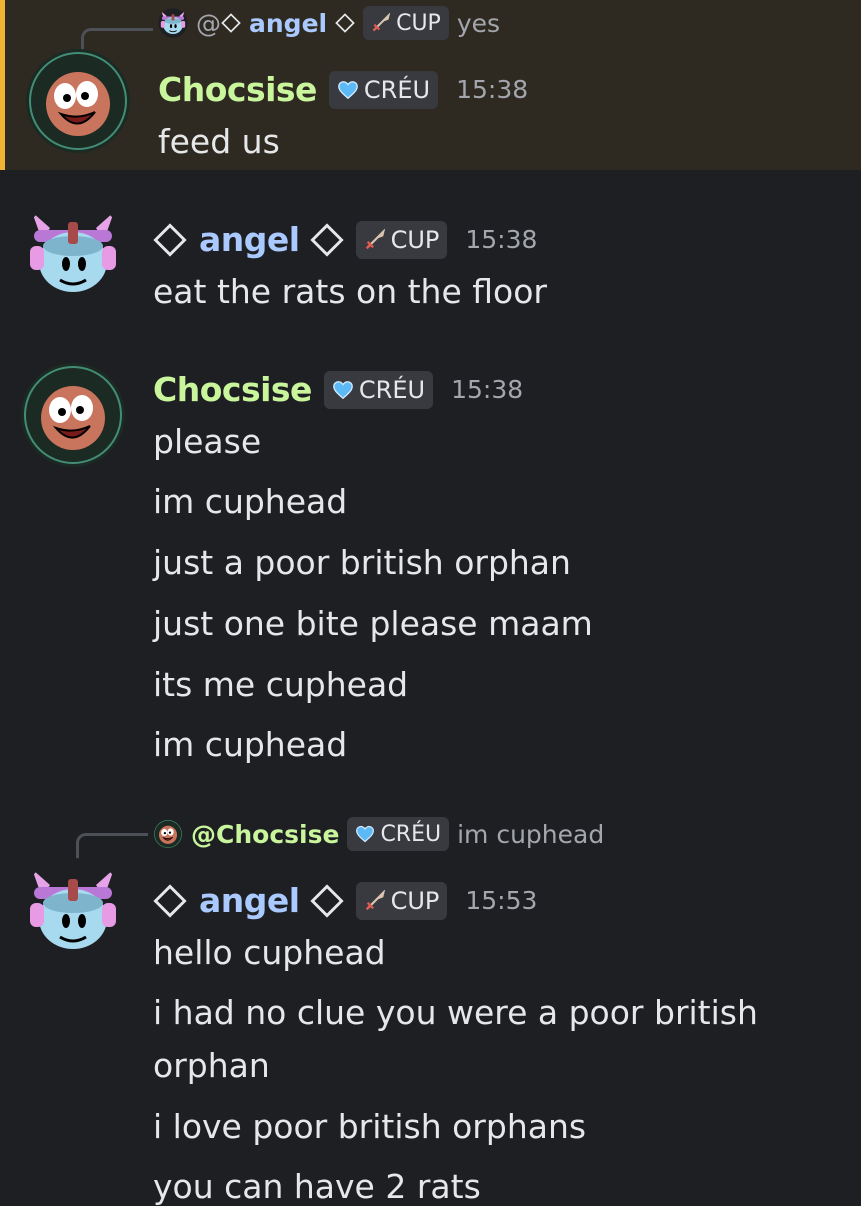 The image size is (861, 1206). I want to click on reply-spine, so click(112, 846).